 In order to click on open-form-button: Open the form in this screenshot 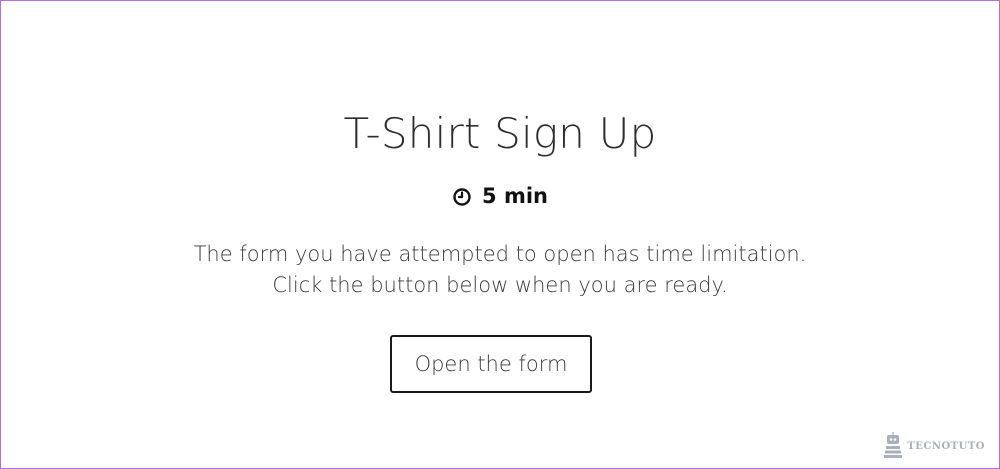, I will do `click(491, 364)`.